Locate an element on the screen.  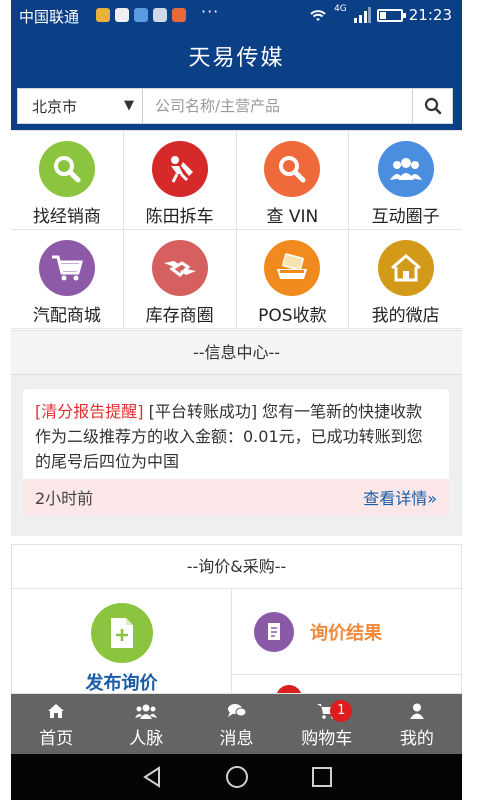
recent-apps-icon is located at coordinates (322, 777).